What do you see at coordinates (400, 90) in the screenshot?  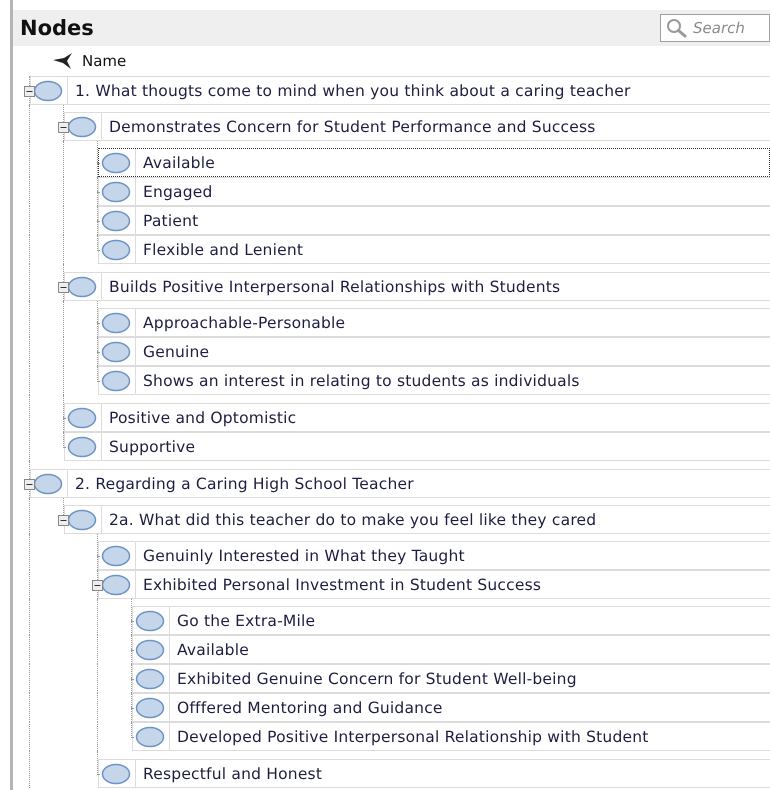 I see `tree-item: 1. What thougts come to mind when you think about a caring teacher` at bounding box center [400, 90].